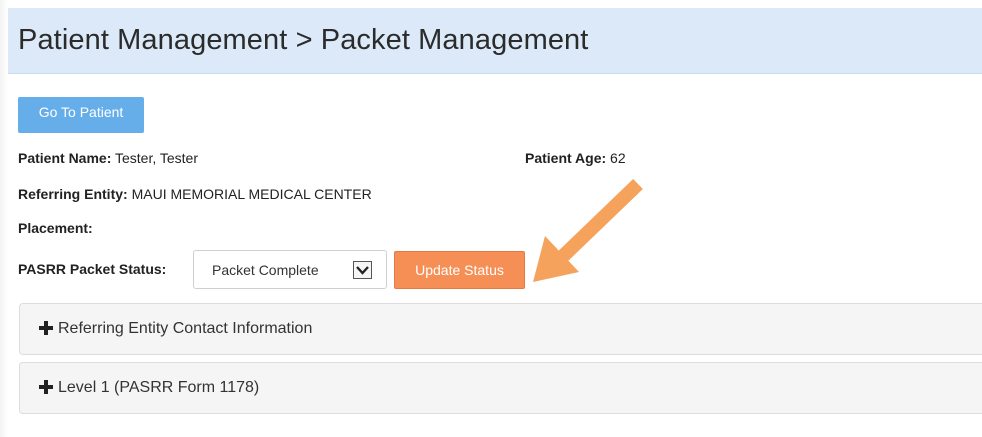  Describe the element at coordinates (4, 218) in the screenshot. I see `page-edge` at that location.